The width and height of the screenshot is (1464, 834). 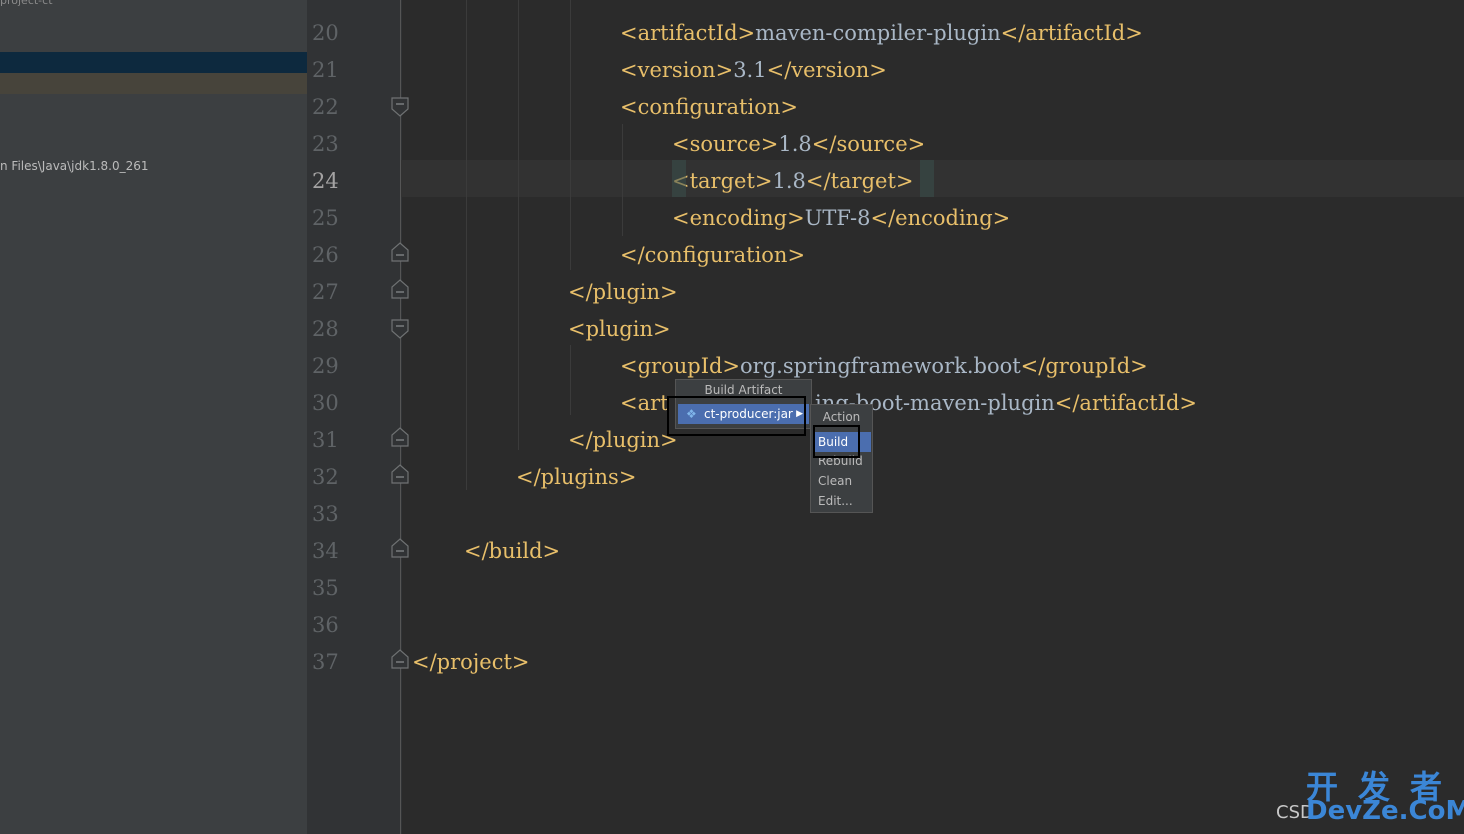 What do you see at coordinates (722, 181) in the screenshot?
I see `xml-tag-target-open: <target>` at bounding box center [722, 181].